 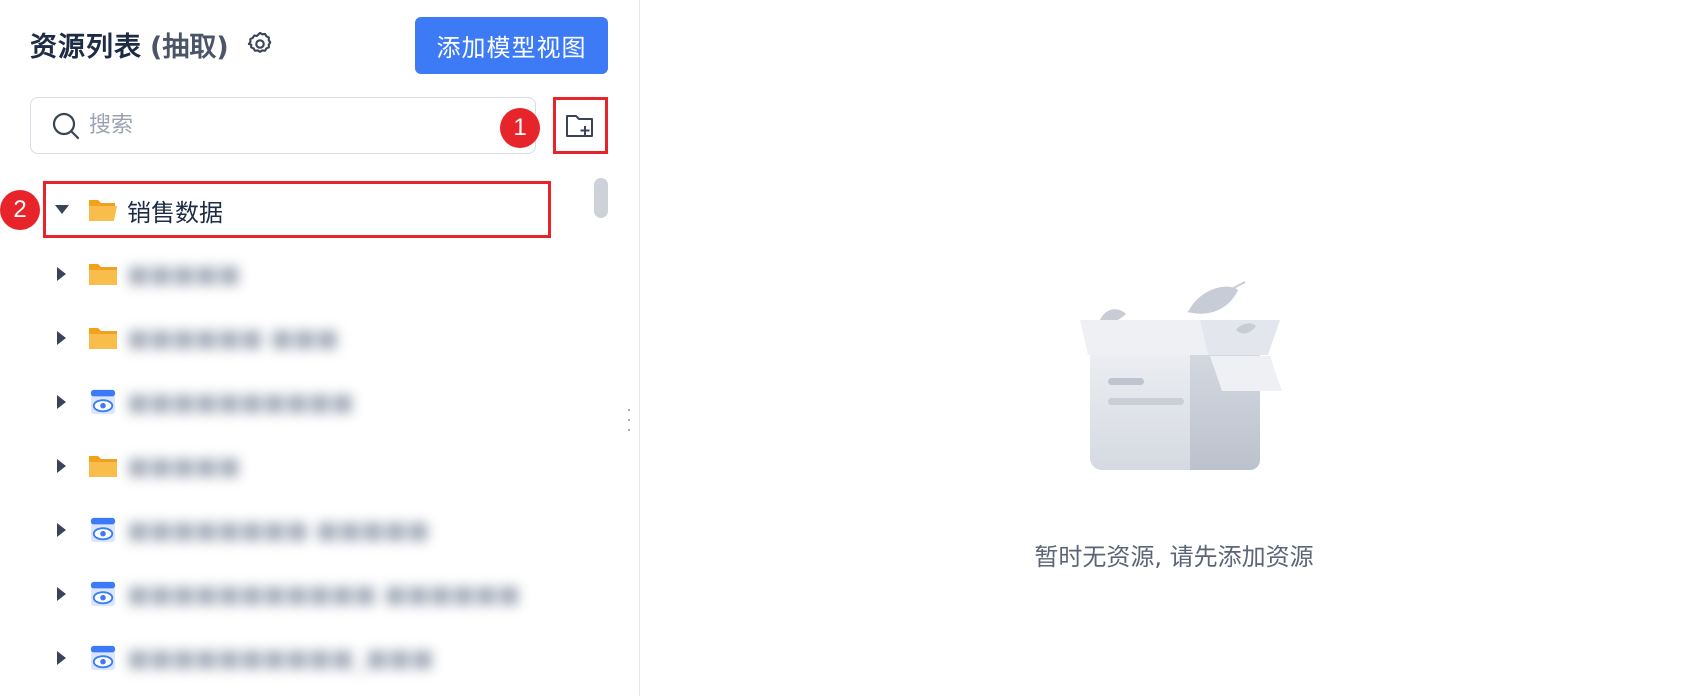 What do you see at coordinates (278, 530) in the screenshot?
I see `tree-node-label: ■■■■■■■■ ■■■■■` at bounding box center [278, 530].